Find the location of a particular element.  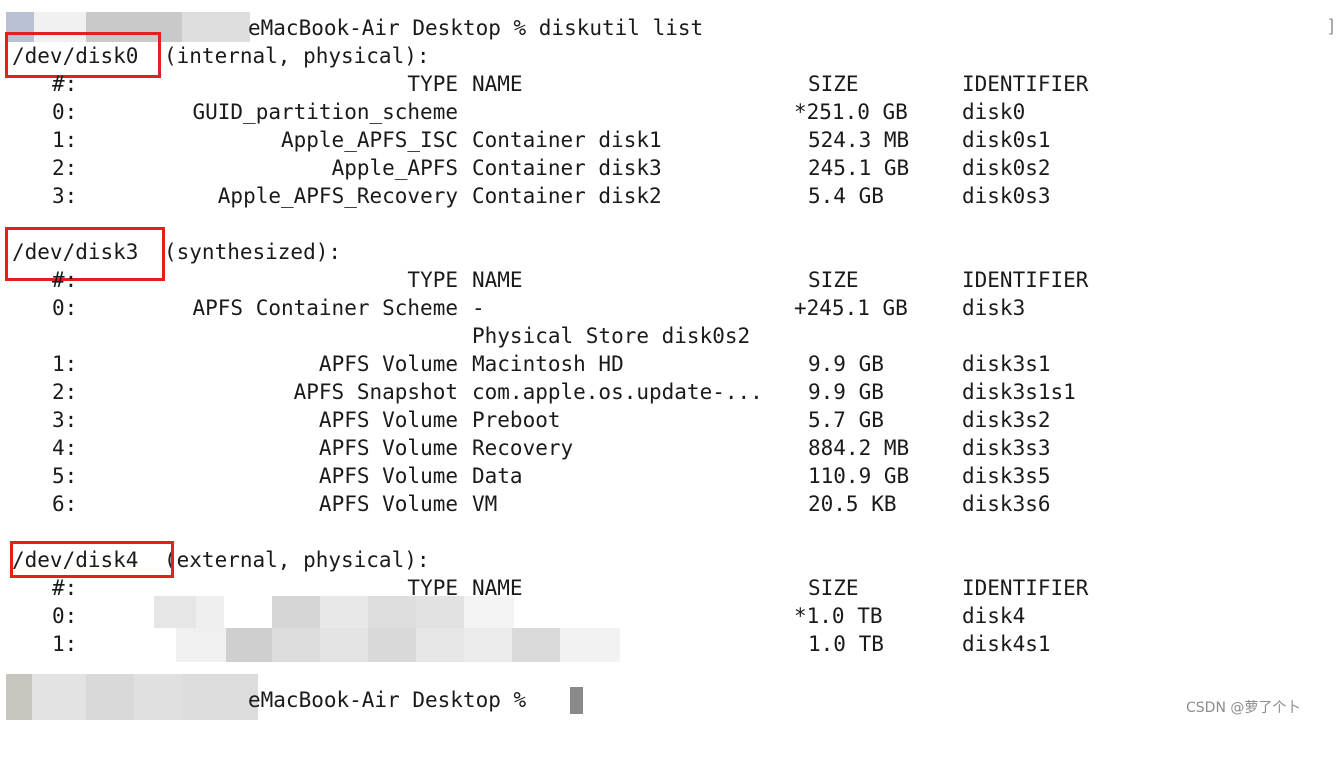

row-size: +245.1 GB is located at coordinates (851, 308).